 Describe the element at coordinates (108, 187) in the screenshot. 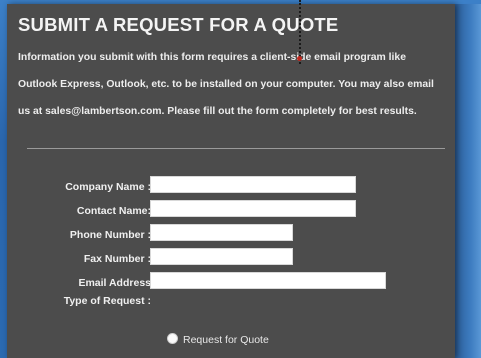

I see `company-name-label: Company Name :` at that location.